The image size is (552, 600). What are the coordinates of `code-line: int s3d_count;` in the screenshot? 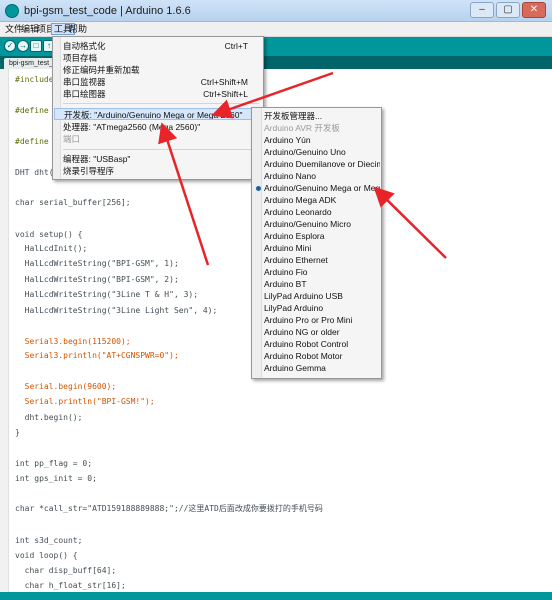 It's located at (49, 540).